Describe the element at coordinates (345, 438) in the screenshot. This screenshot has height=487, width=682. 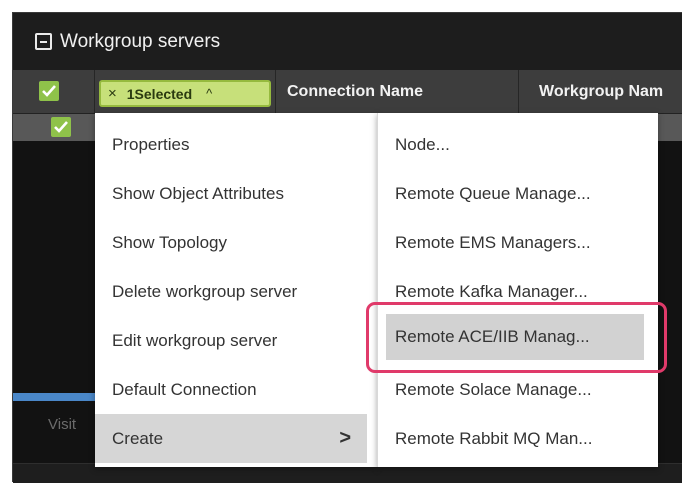
I see `chevron-right-icon: >` at that location.